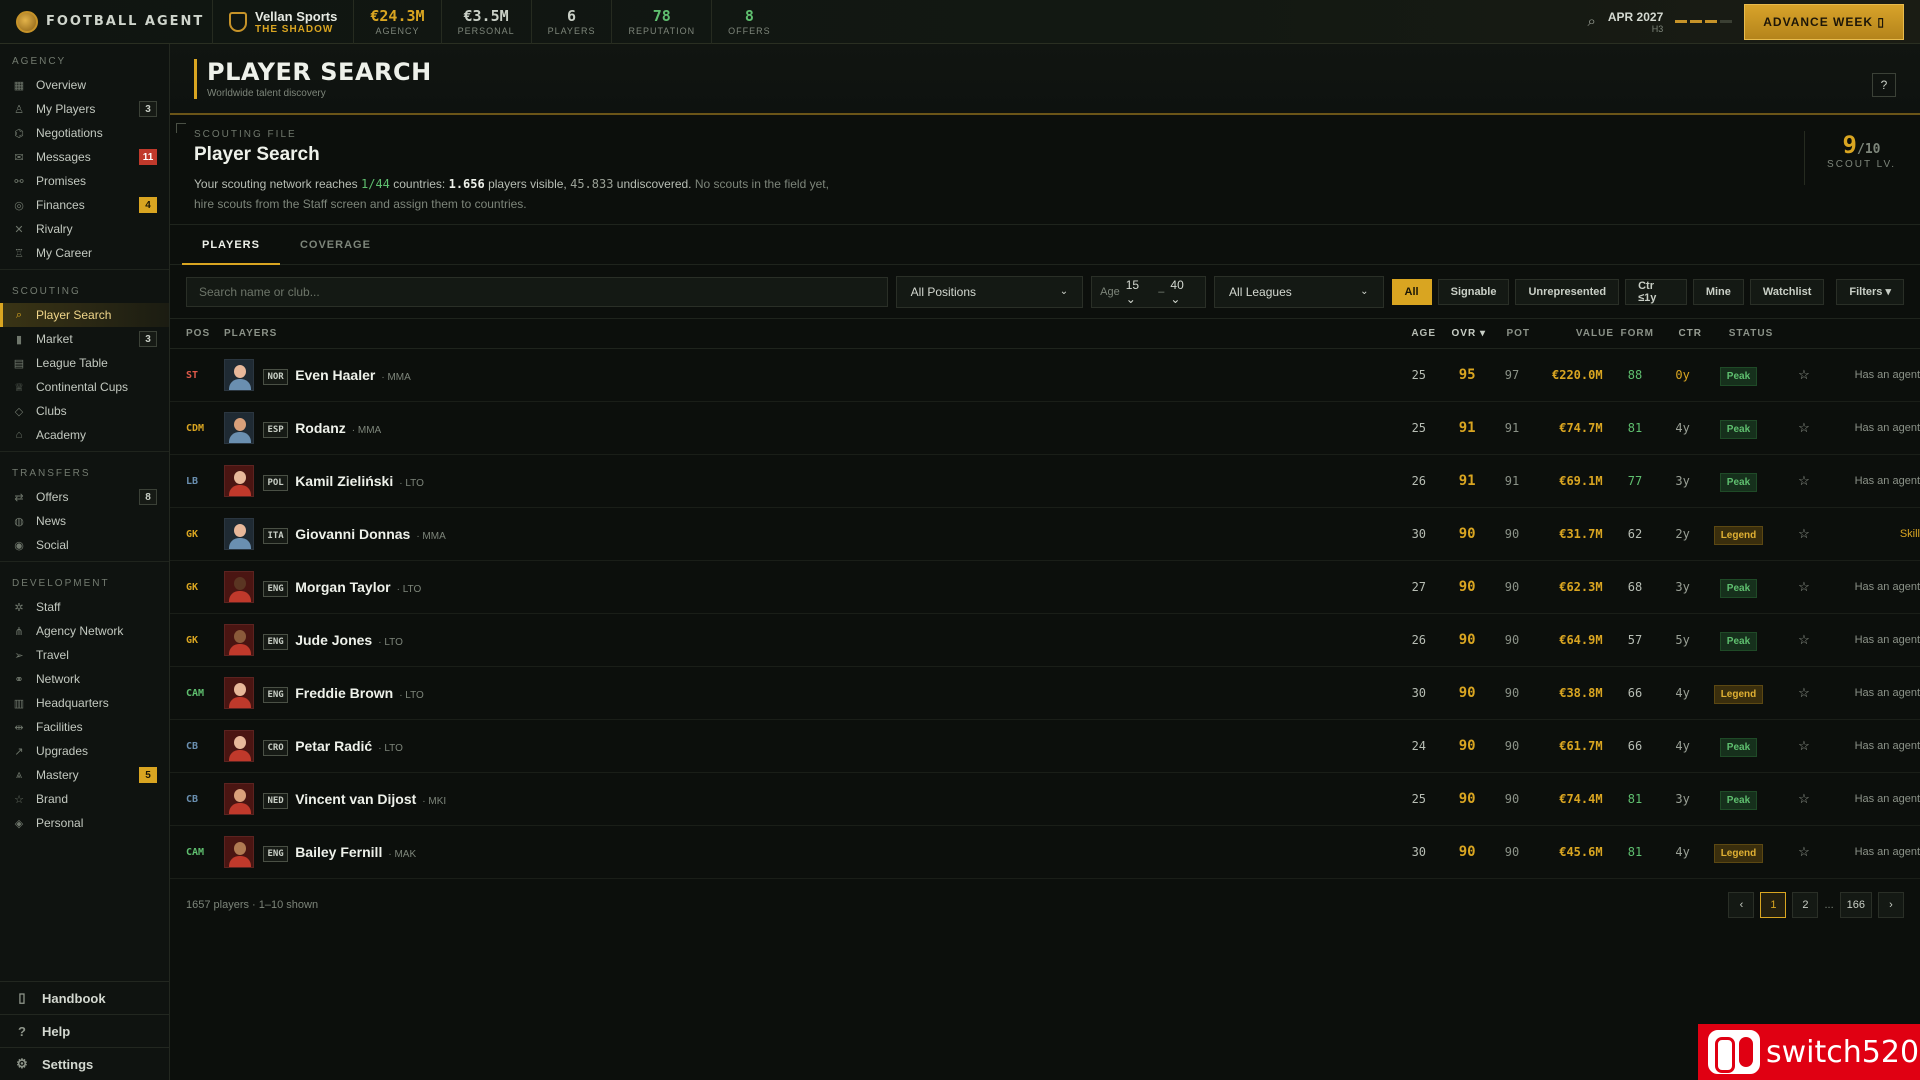 This screenshot has width=1920, height=1080. I want to click on sidebar-item-network: ⚭ Network, so click(84, 679).